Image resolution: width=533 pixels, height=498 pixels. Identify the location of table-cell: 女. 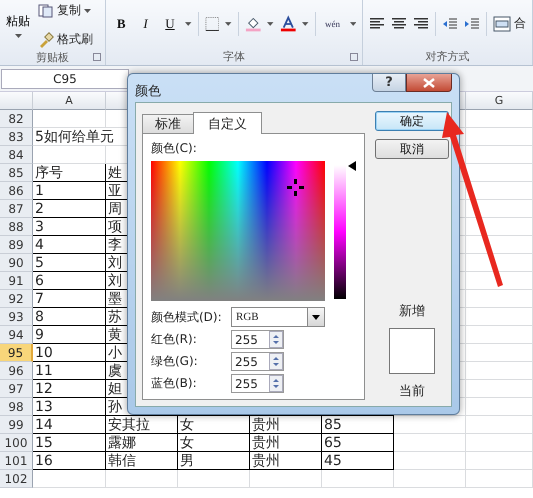
(214, 425).